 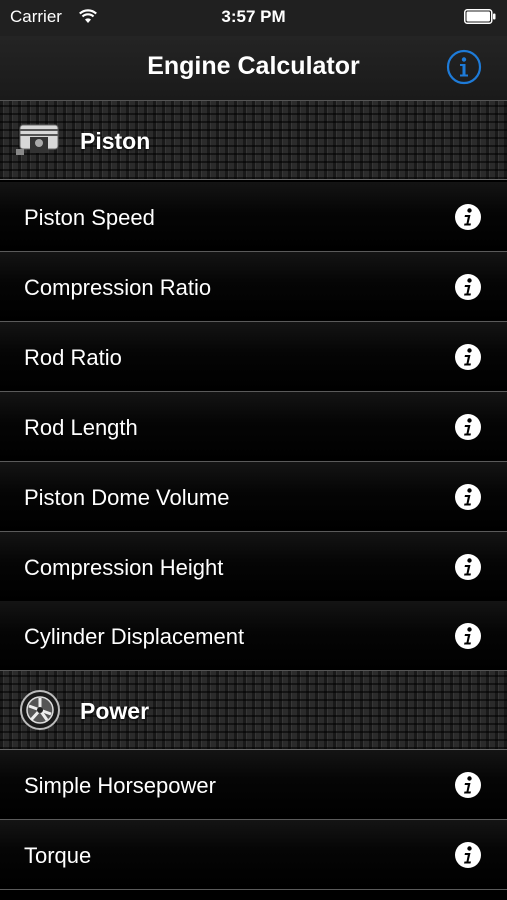 I want to click on section-header-piston: Piston, so click(x=253, y=140).